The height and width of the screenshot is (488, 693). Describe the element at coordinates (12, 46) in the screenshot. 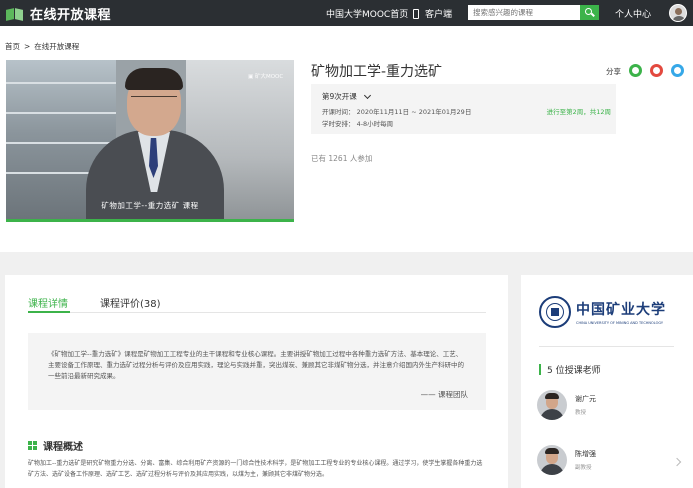

I see `breadcrumb-home: 首页` at that location.